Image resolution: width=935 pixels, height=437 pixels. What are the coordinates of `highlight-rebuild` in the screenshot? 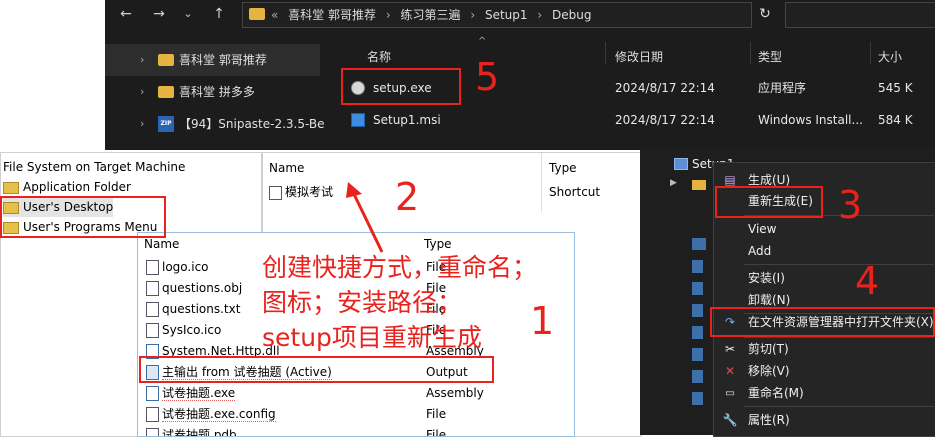 It's located at (769, 202).